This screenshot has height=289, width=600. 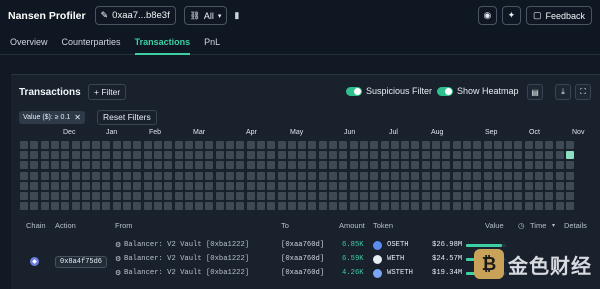 I want to click on table-view-button: ▤, so click(x=535, y=92).